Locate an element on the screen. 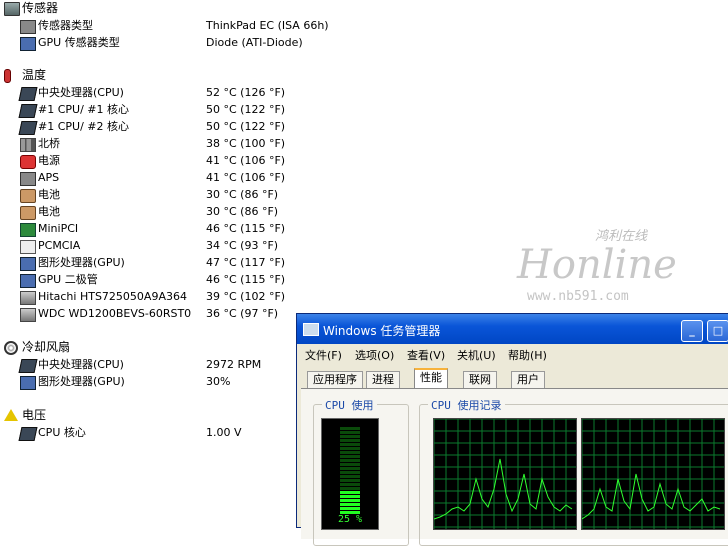  section-title: 电压 is located at coordinates (34, 415).